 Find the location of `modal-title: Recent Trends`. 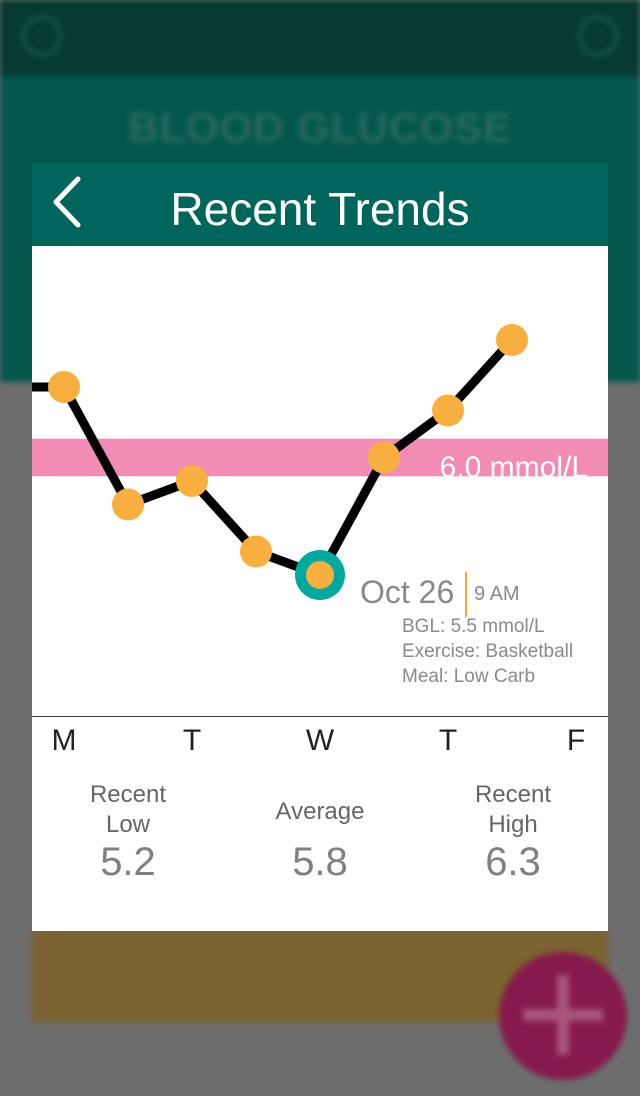

modal-title: Recent Trends is located at coordinates (320, 209).